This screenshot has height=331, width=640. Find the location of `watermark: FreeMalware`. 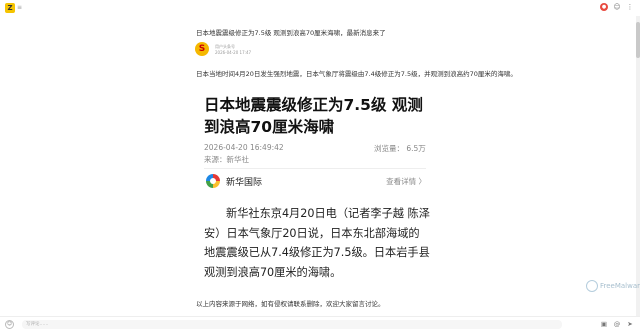

watermark: FreeMalware is located at coordinates (613, 286).